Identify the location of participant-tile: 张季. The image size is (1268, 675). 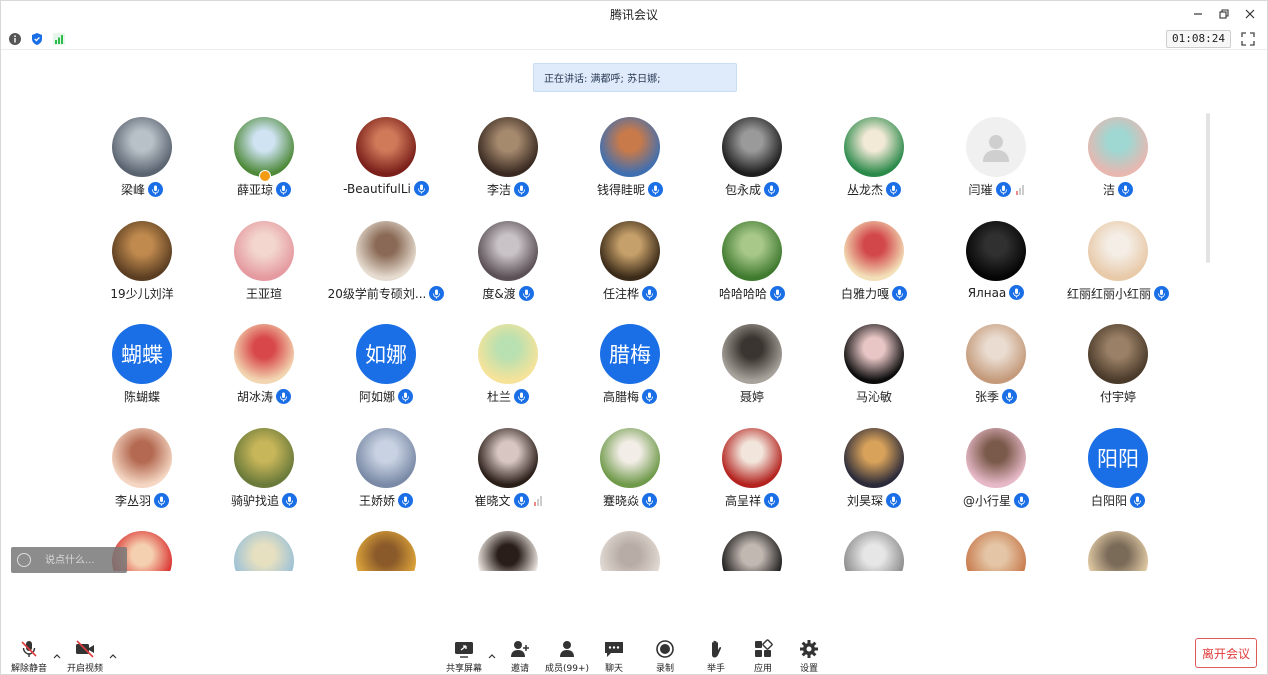
(996, 366).